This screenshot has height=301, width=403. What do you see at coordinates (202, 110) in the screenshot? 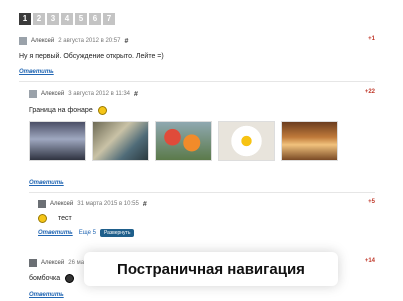
I see `comment-text: Граница на фонаре` at bounding box center [202, 110].